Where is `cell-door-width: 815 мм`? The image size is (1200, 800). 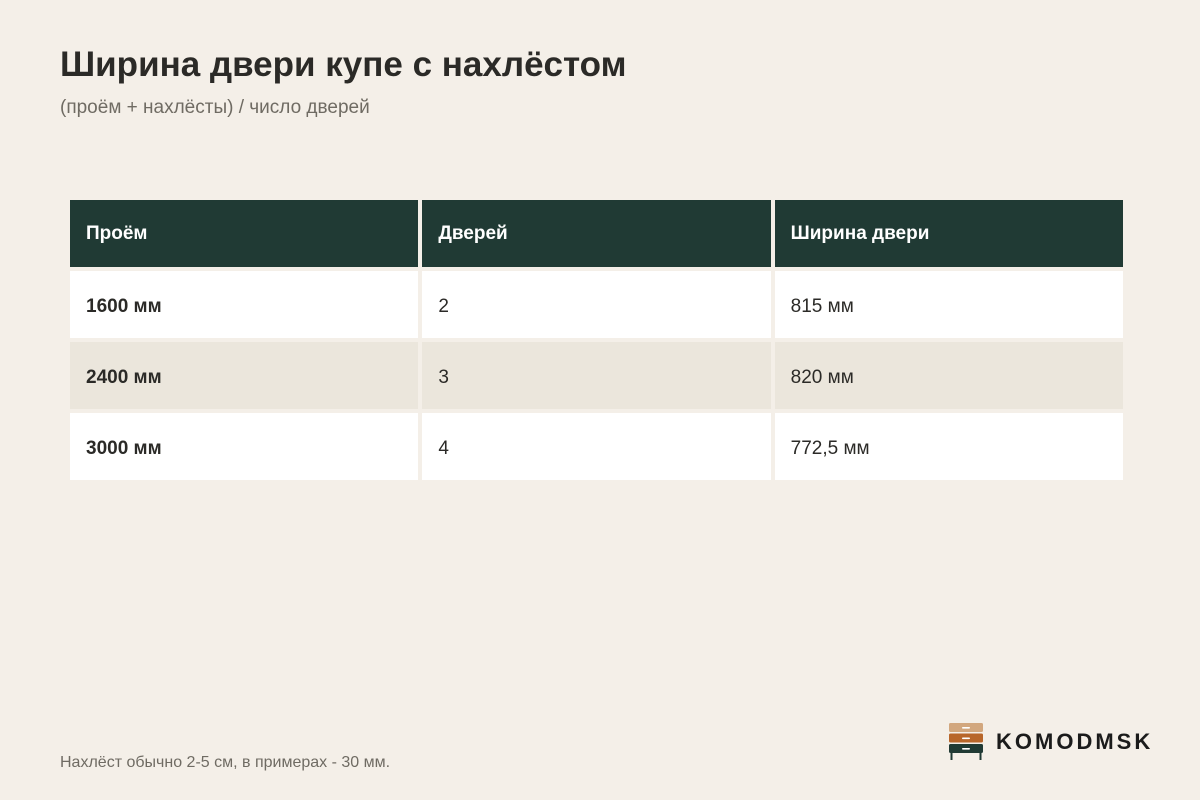 cell-door-width: 815 мм is located at coordinates (948, 304).